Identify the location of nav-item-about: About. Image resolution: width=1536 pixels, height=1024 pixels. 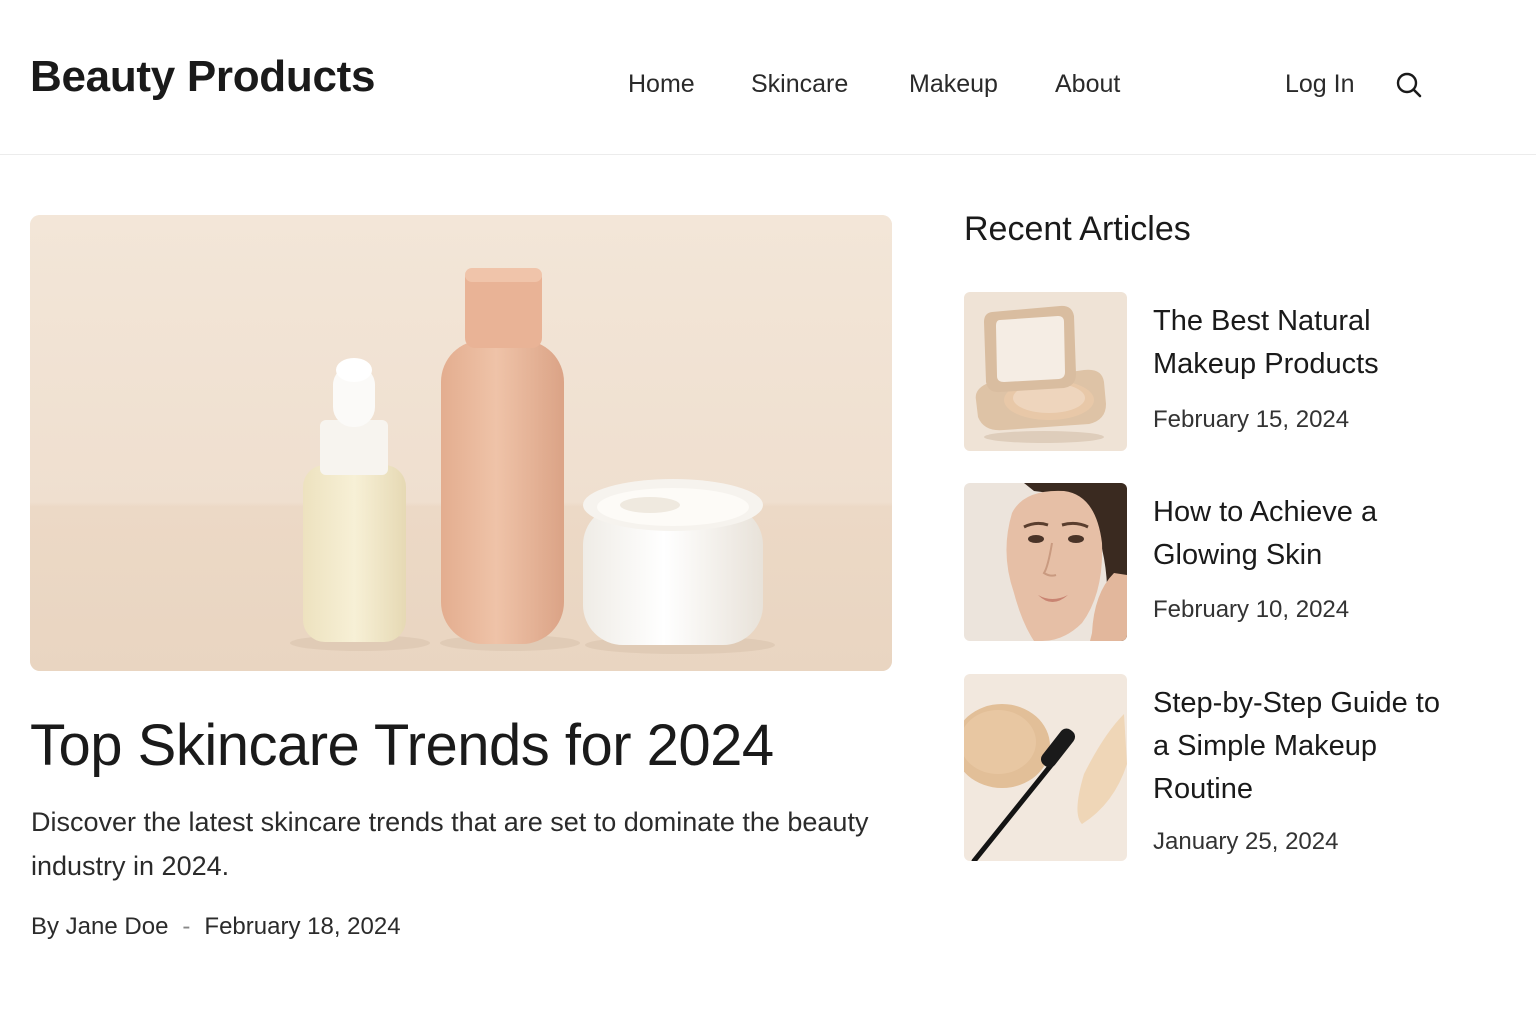
(1087, 84).